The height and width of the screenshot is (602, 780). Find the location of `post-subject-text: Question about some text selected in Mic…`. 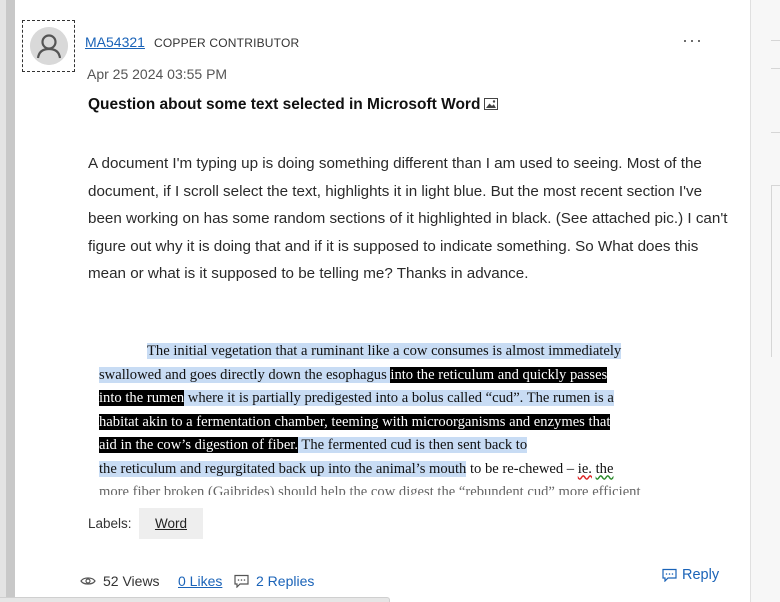

post-subject-text: Question about some text selected in Mic… is located at coordinates (284, 104).